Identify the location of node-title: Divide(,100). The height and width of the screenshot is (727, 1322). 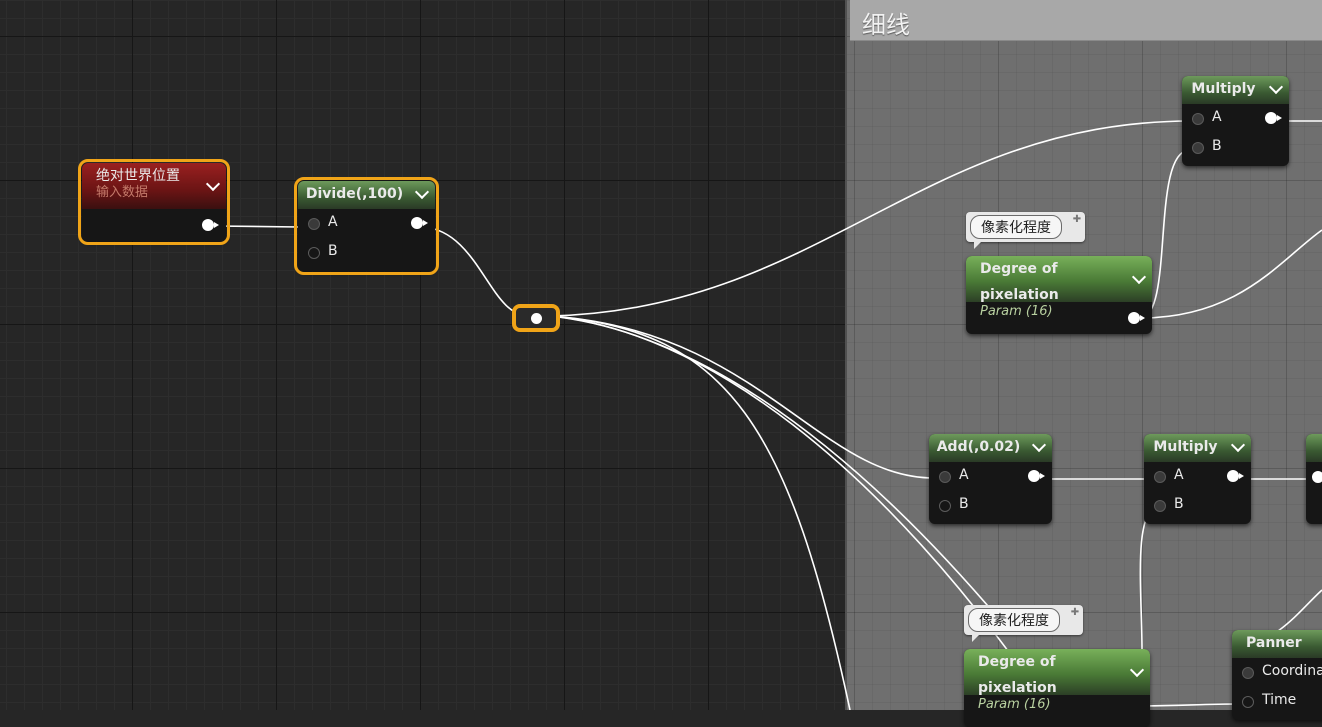
(354, 194).